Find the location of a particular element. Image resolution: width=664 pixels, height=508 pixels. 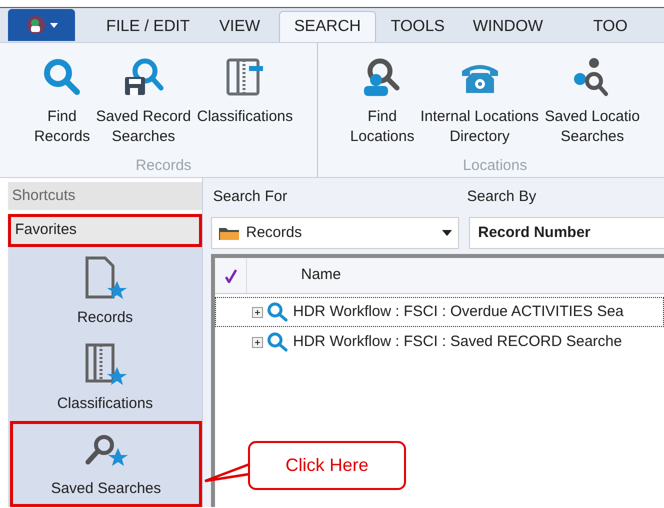

table-row: HDR Workflow : FSCI : Overdue ACTIVITIES Sea is located at coordinates (439, 312).